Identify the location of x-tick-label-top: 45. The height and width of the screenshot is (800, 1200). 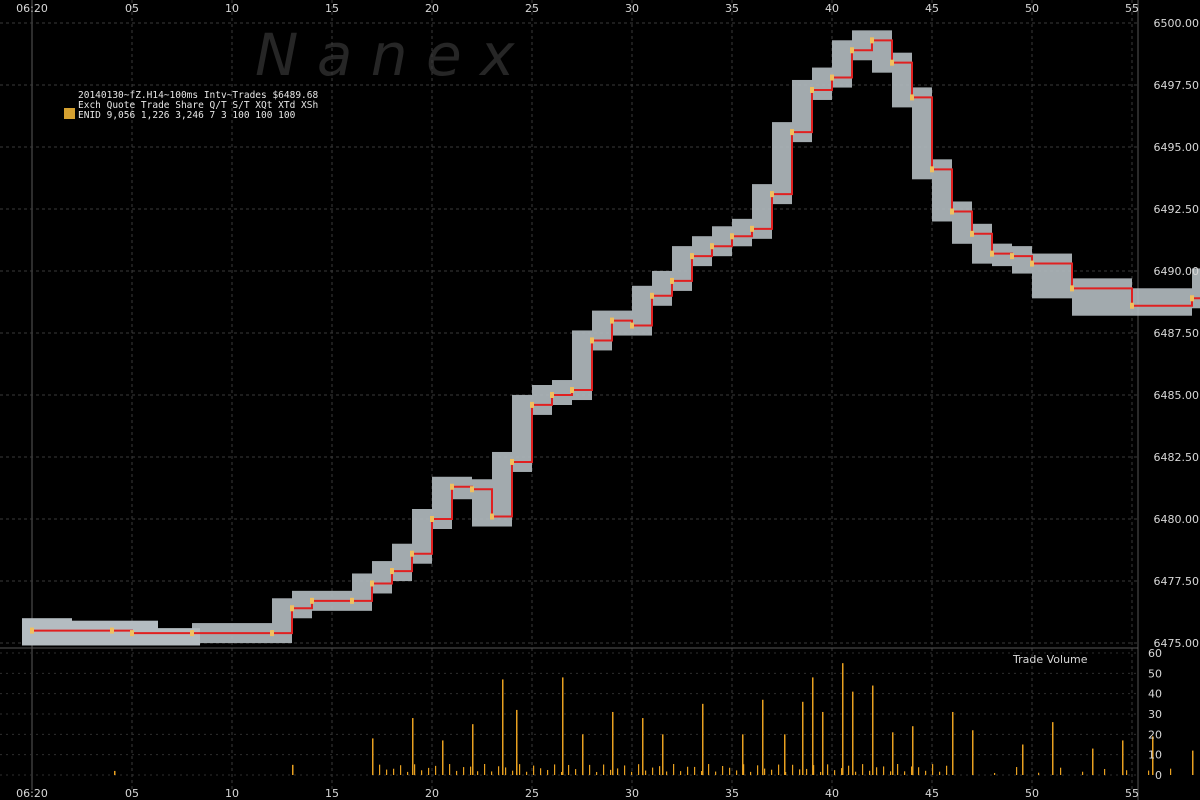
(932, 8).